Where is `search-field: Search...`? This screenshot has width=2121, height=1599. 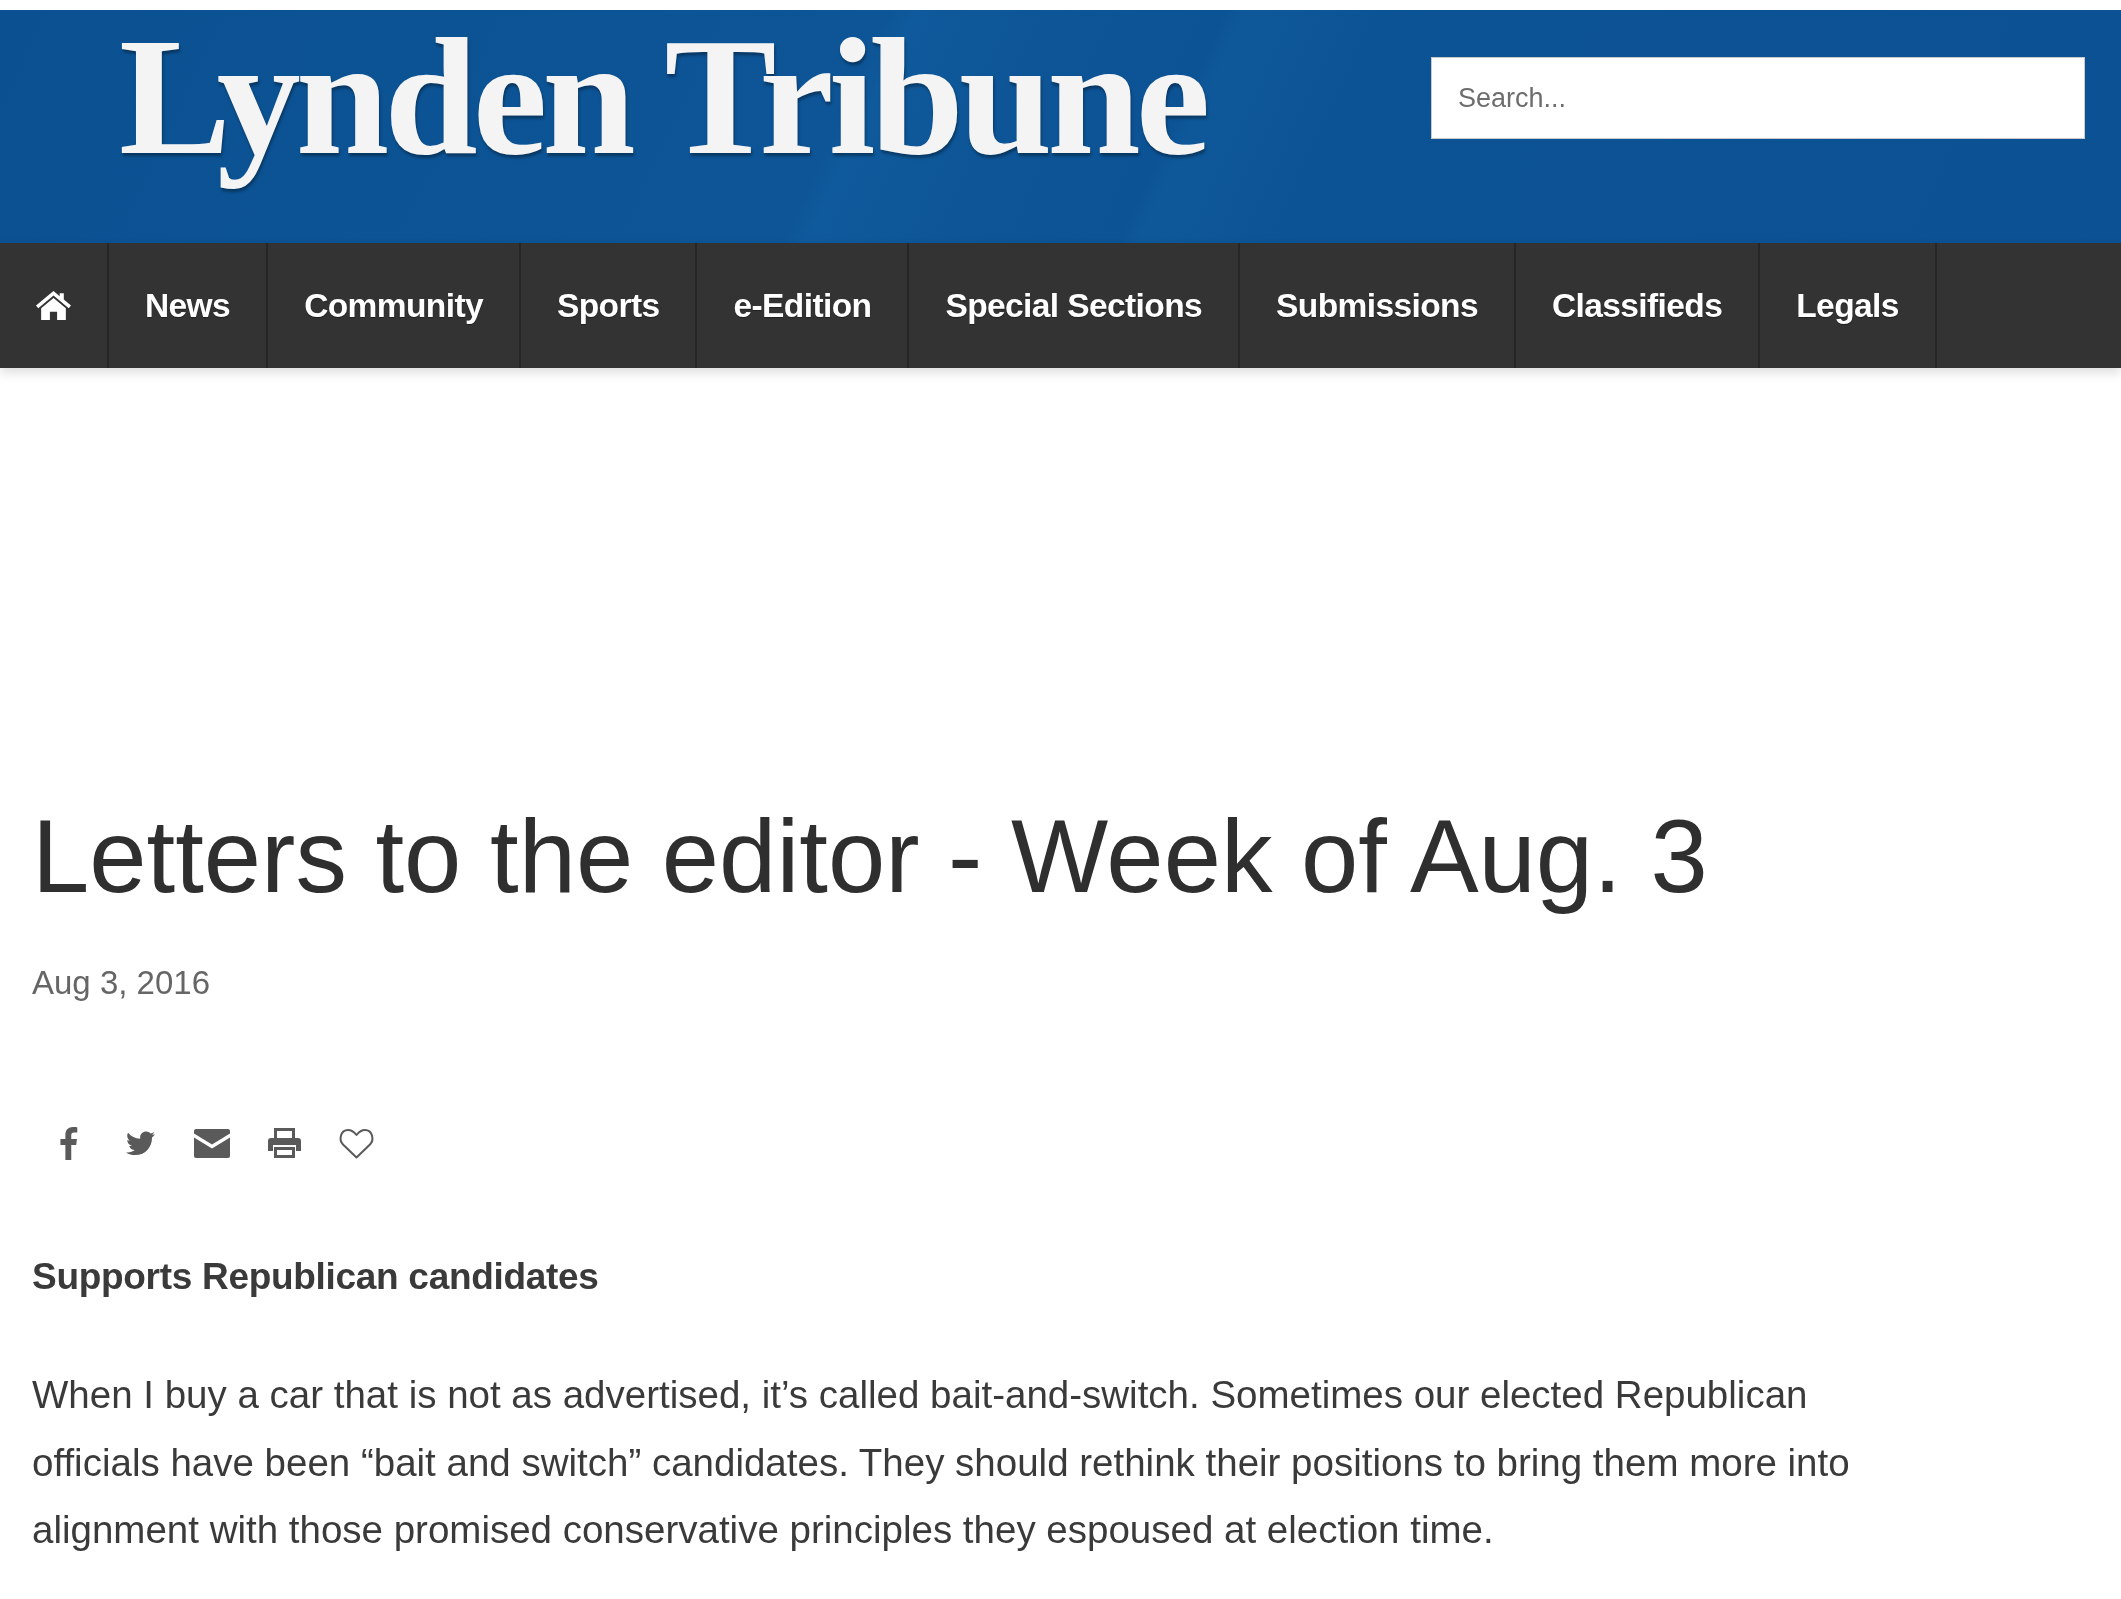 search-field: Search... is located at coordinates (1758, 98).